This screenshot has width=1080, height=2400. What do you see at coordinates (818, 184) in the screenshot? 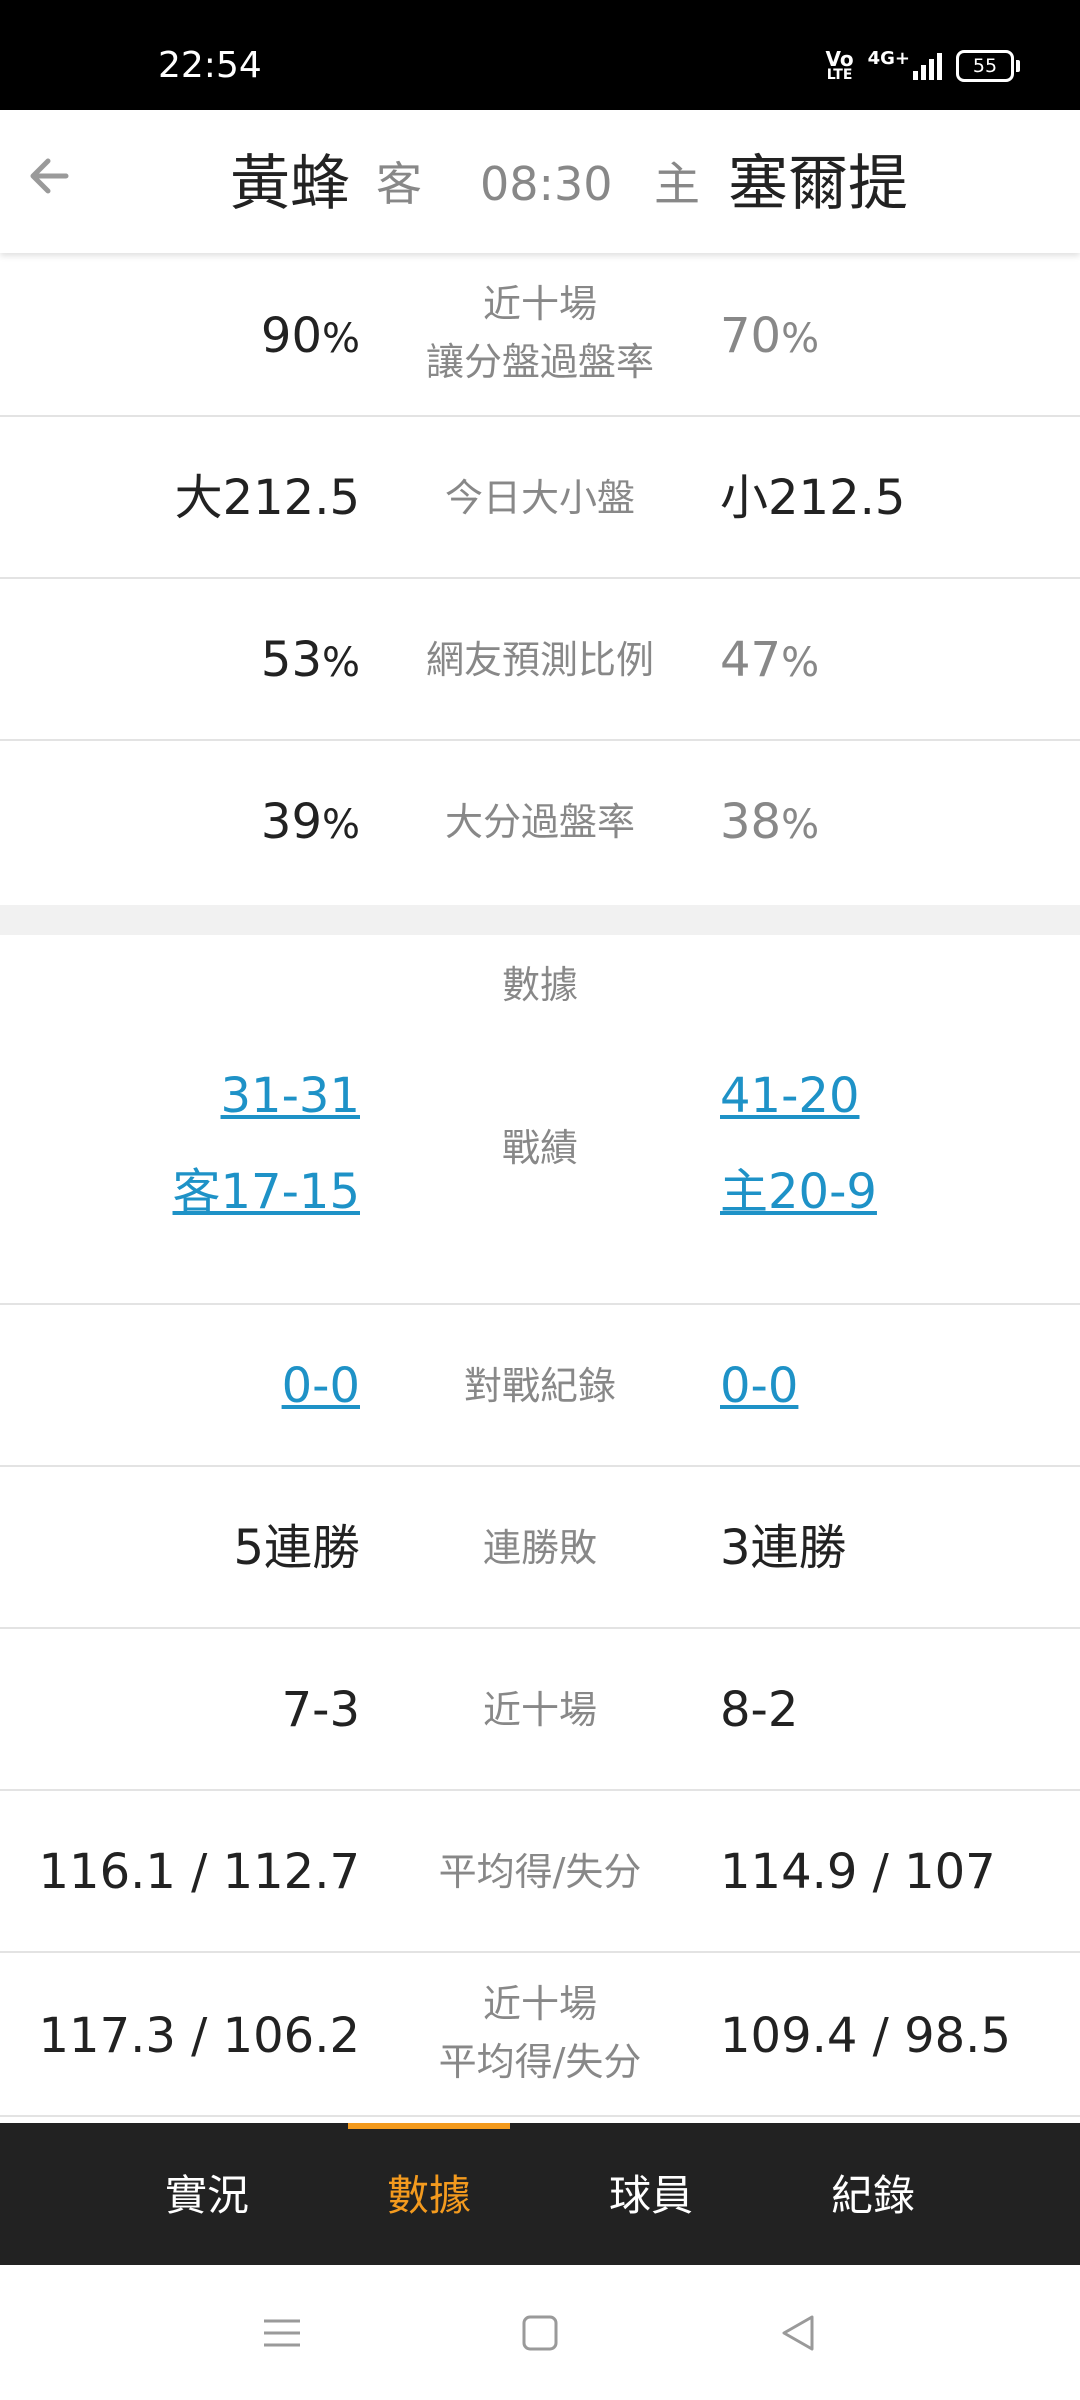
I see `home-team-name: 塞爾提` at bounding box center [818, 184].